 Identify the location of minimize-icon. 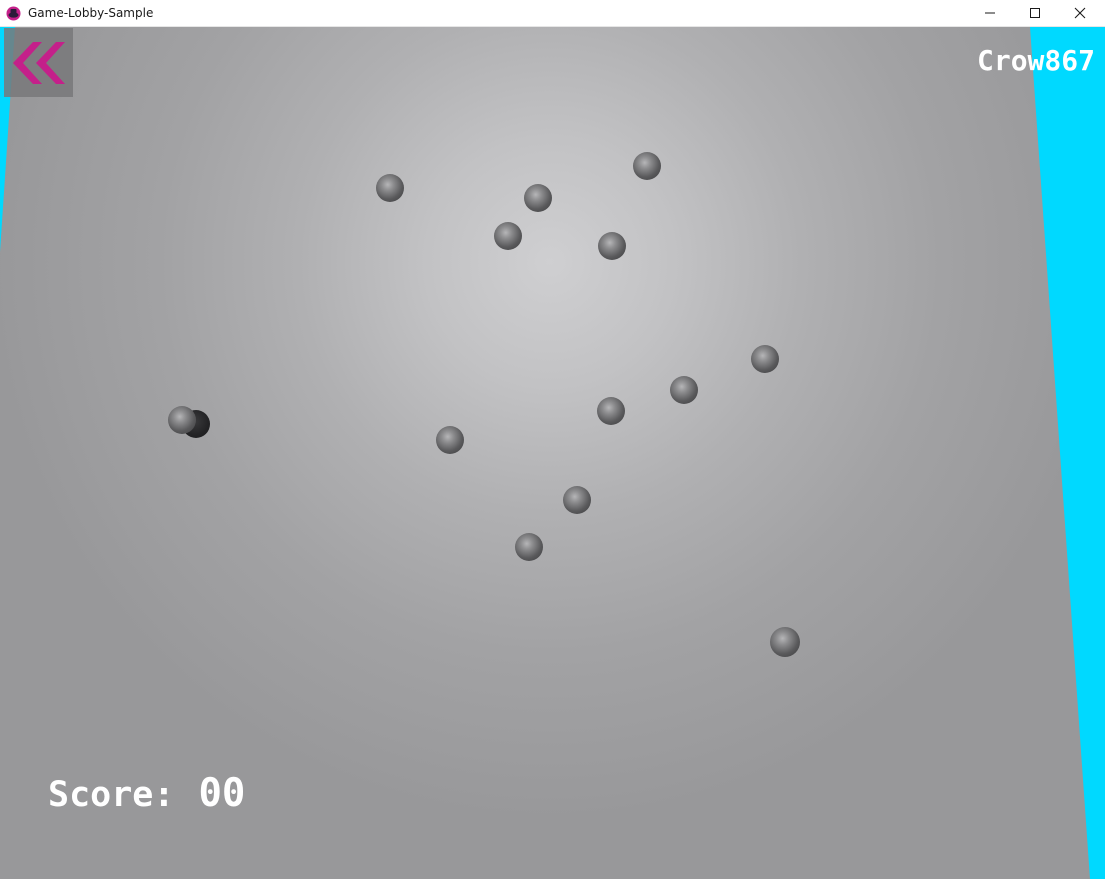
(990, 13).